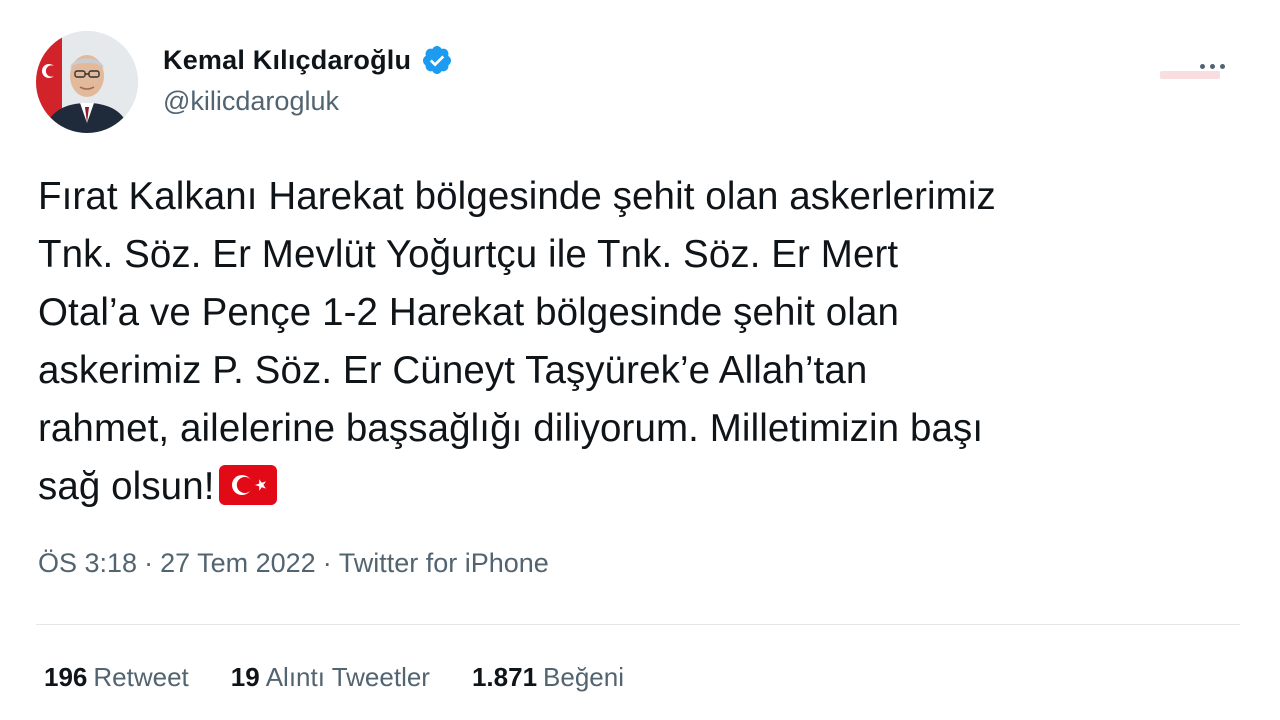 Image resolution: width=1280 pixels, height=720 pixels. Describe the element at coordinates (126, 486) in the screenshot. I see `tweet-text-line: sağ olsun!` at that location.